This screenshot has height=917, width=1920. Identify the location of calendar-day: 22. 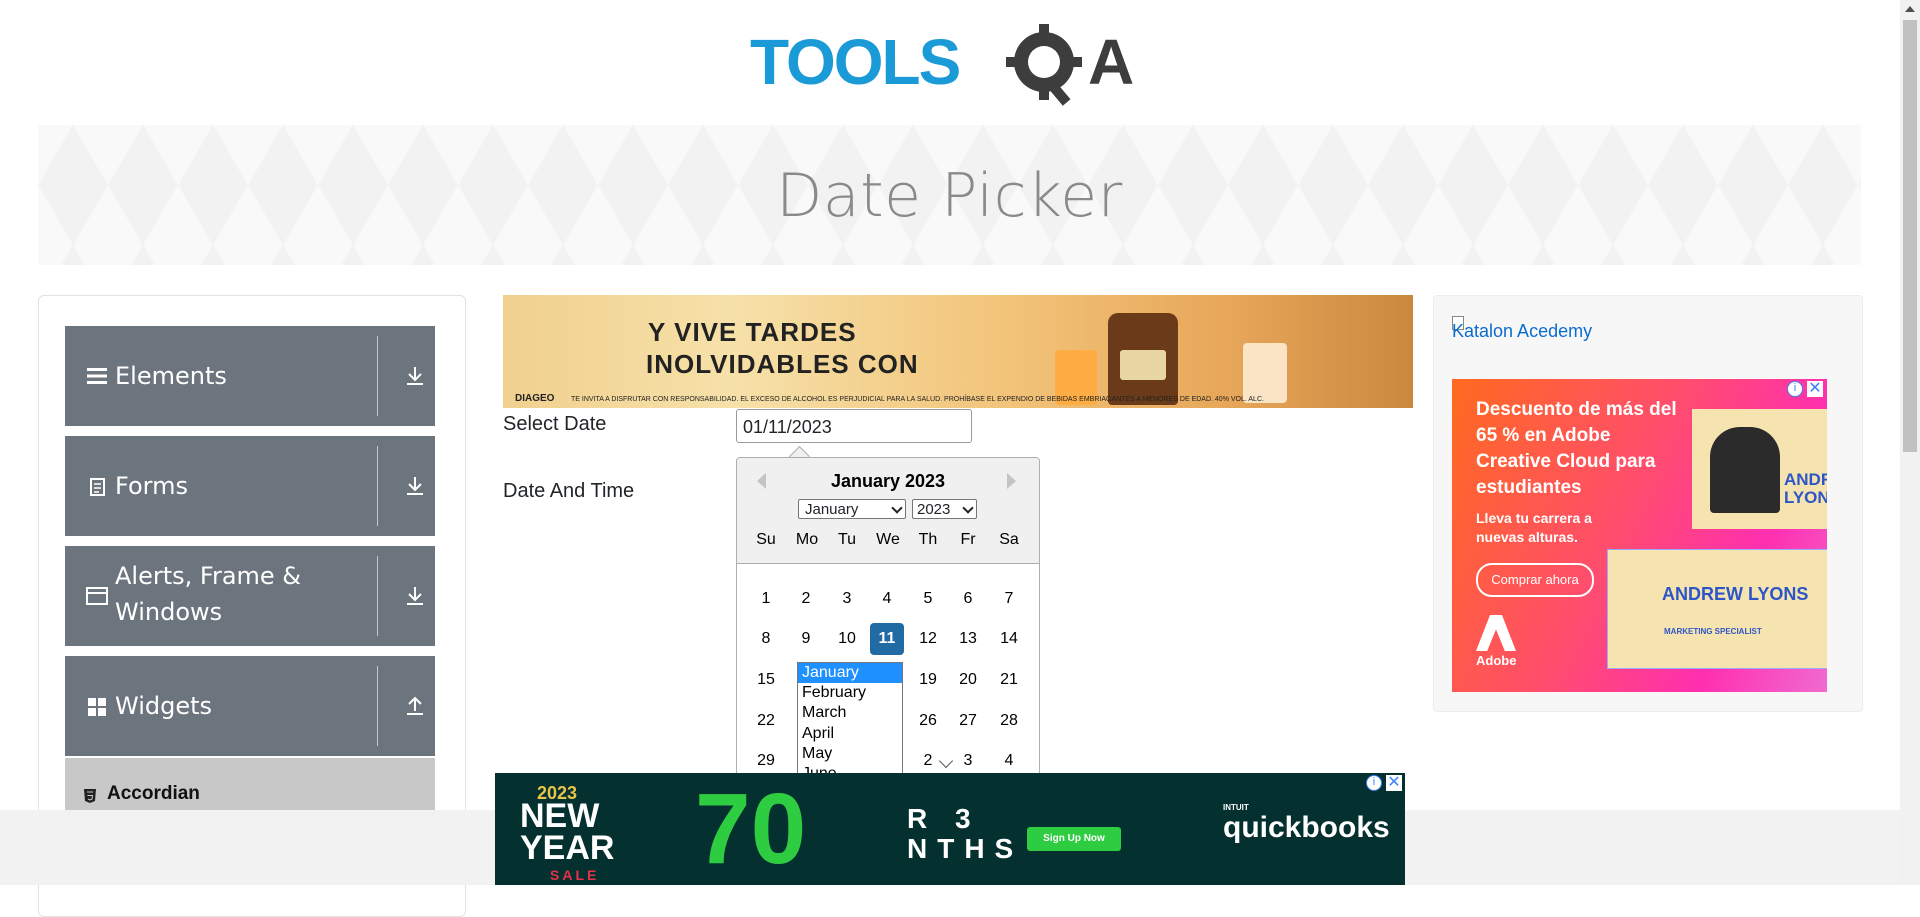
(766, 721).